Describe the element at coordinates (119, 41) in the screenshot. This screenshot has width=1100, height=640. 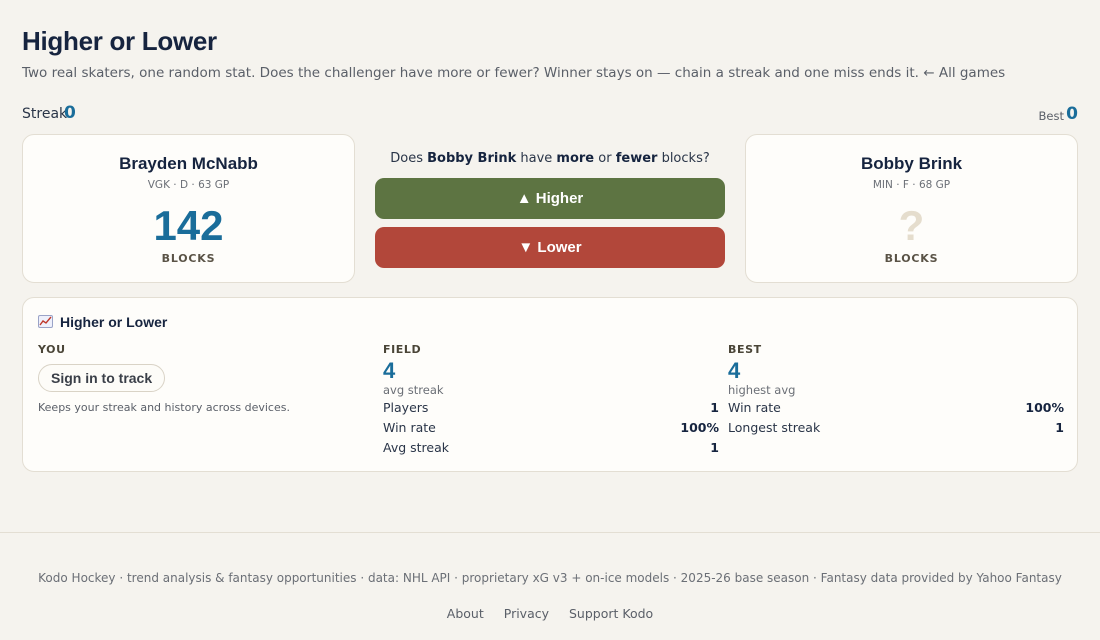
I see `page-title: Higher or Lower` at that location.